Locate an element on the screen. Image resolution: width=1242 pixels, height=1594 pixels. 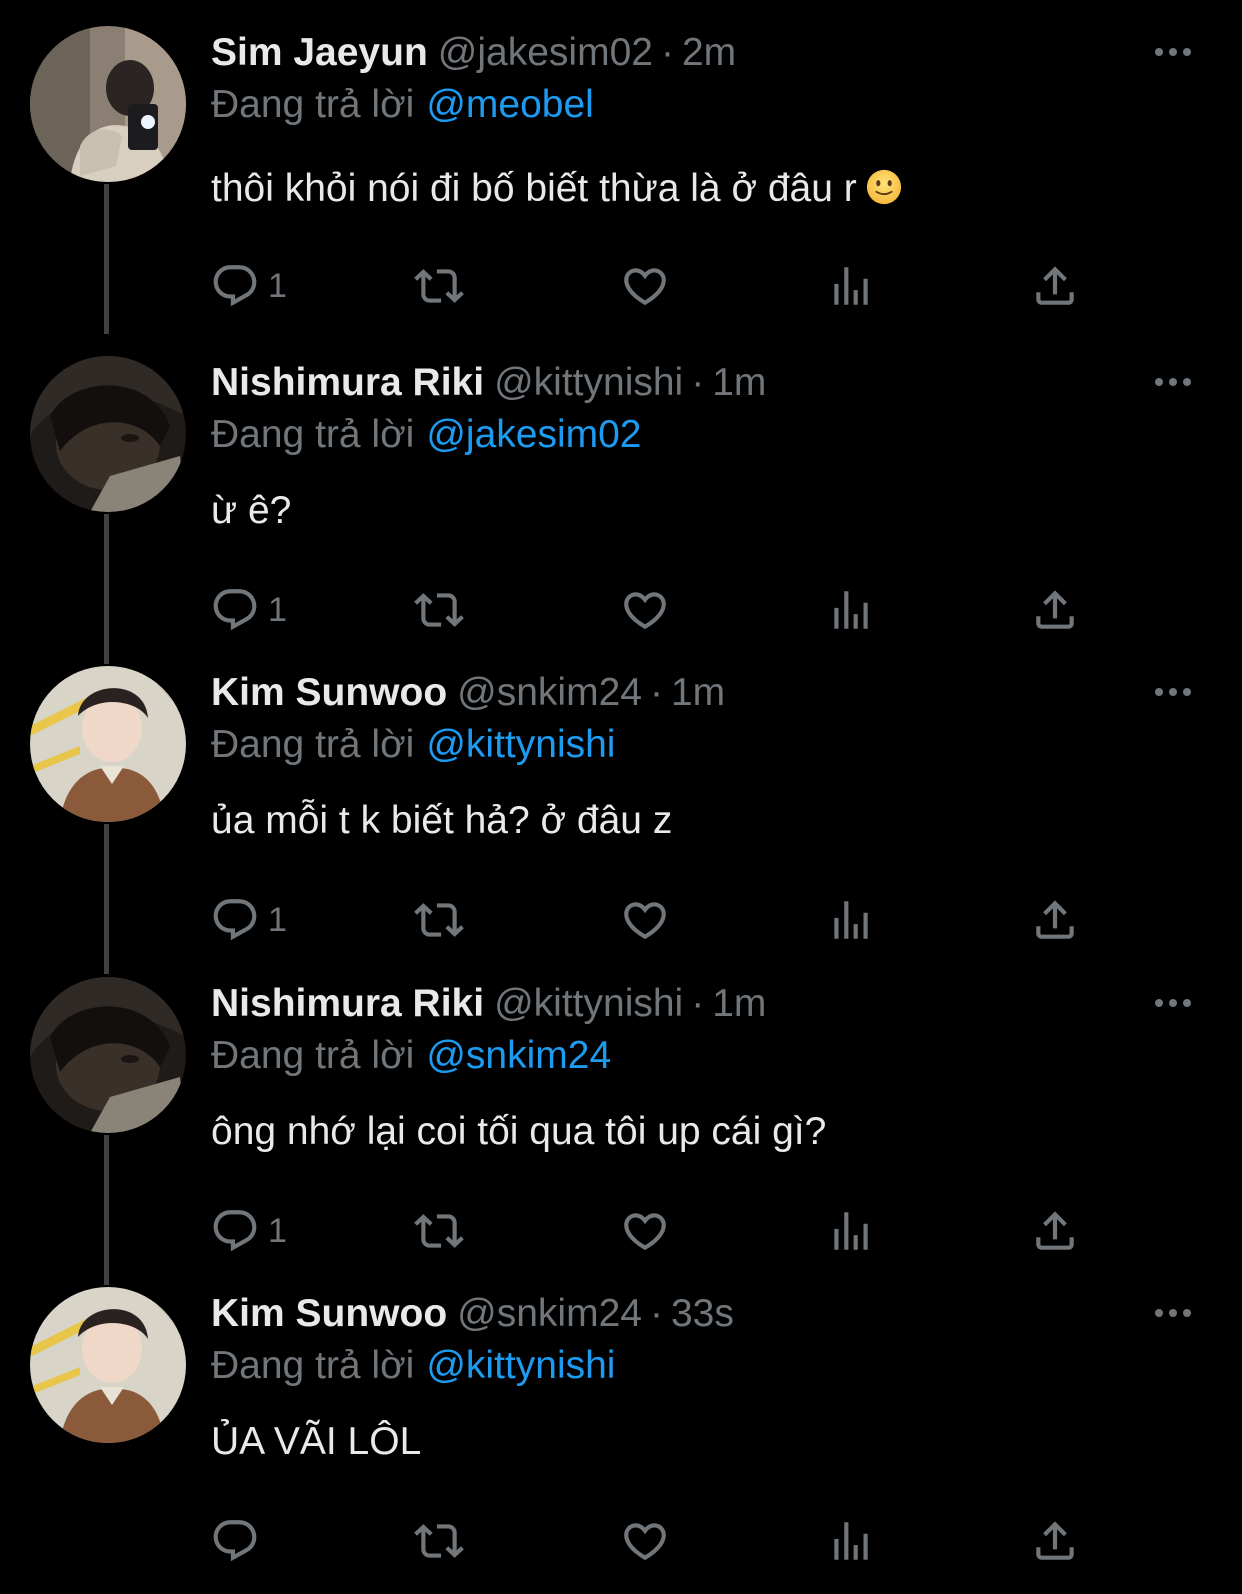
replying-to-link: @snkim24 is located at coordinates (518, 1055).